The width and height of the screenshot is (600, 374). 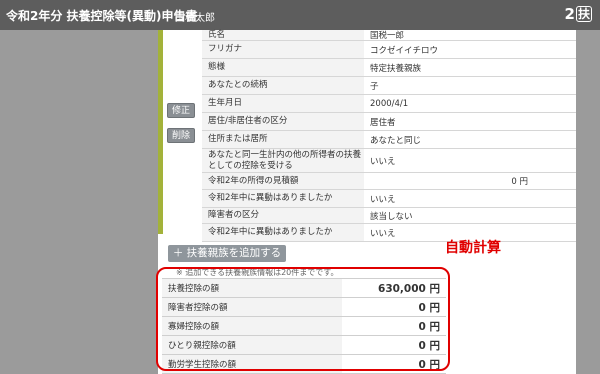 What do you see at coordinates (374, 86) in the screenshot?
I see `detail-value: 子` at bounding box center [374, 86].